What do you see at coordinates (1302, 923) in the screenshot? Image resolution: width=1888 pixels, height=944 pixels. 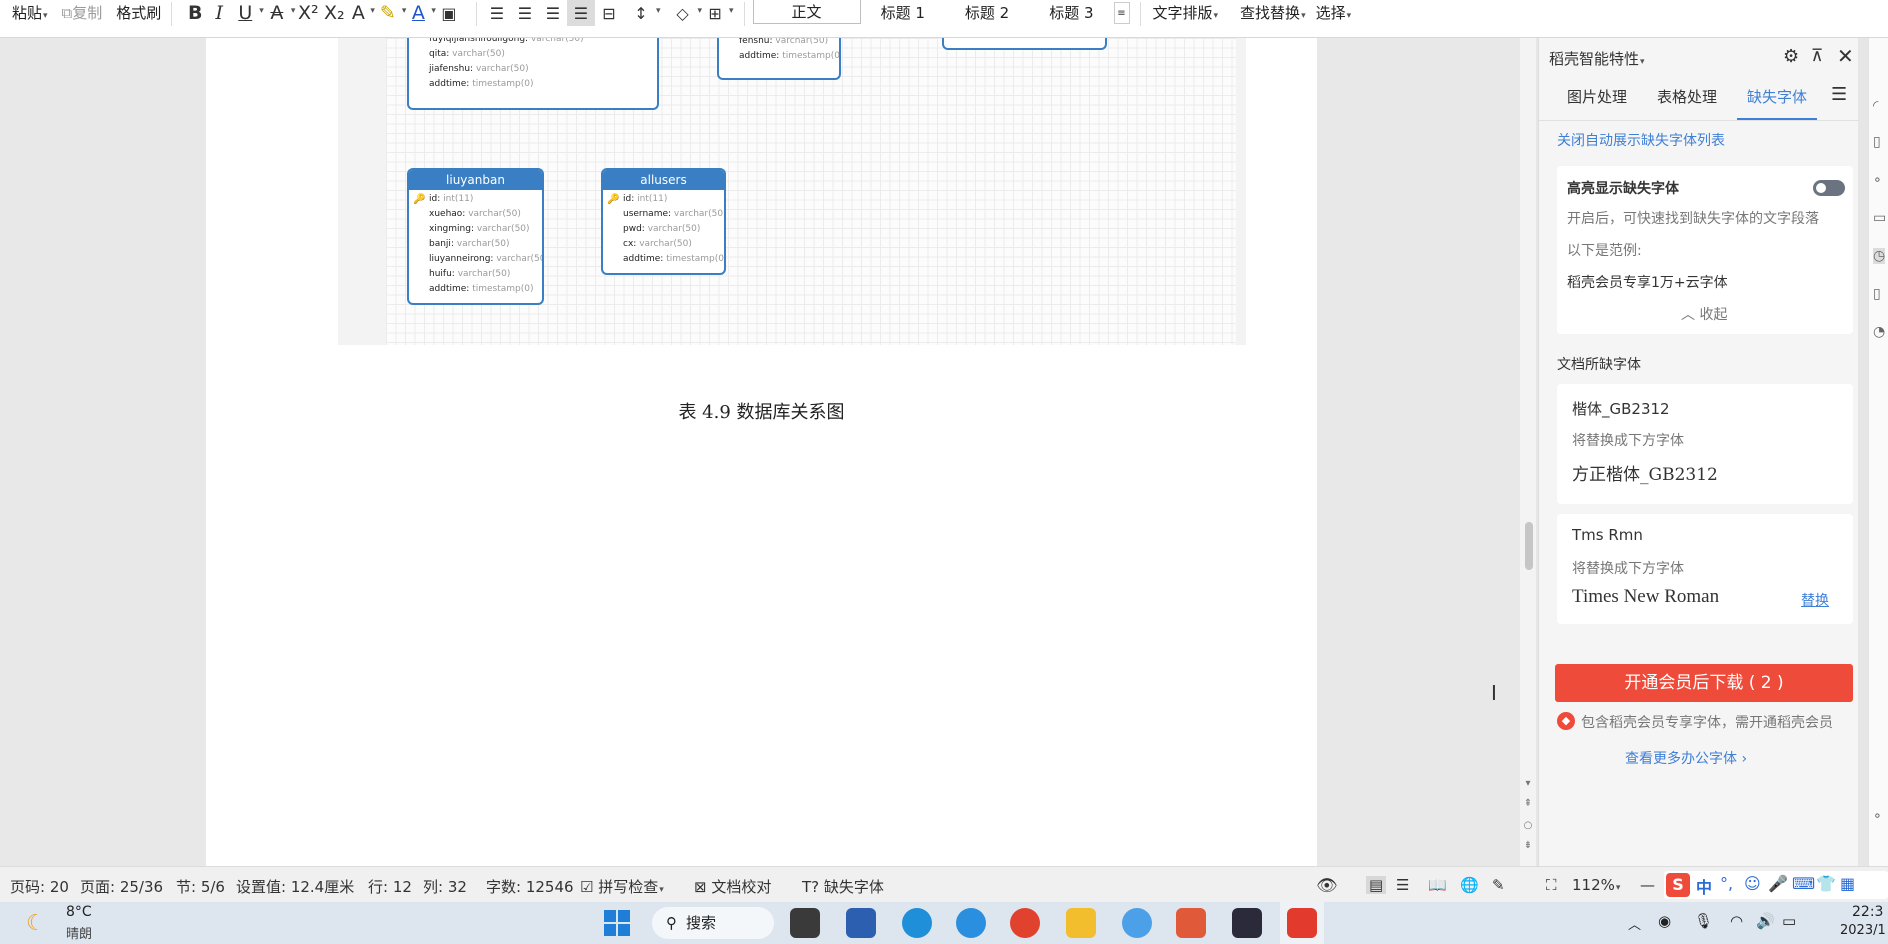 I see `wps-icon` at bounding box center [1302, 923].